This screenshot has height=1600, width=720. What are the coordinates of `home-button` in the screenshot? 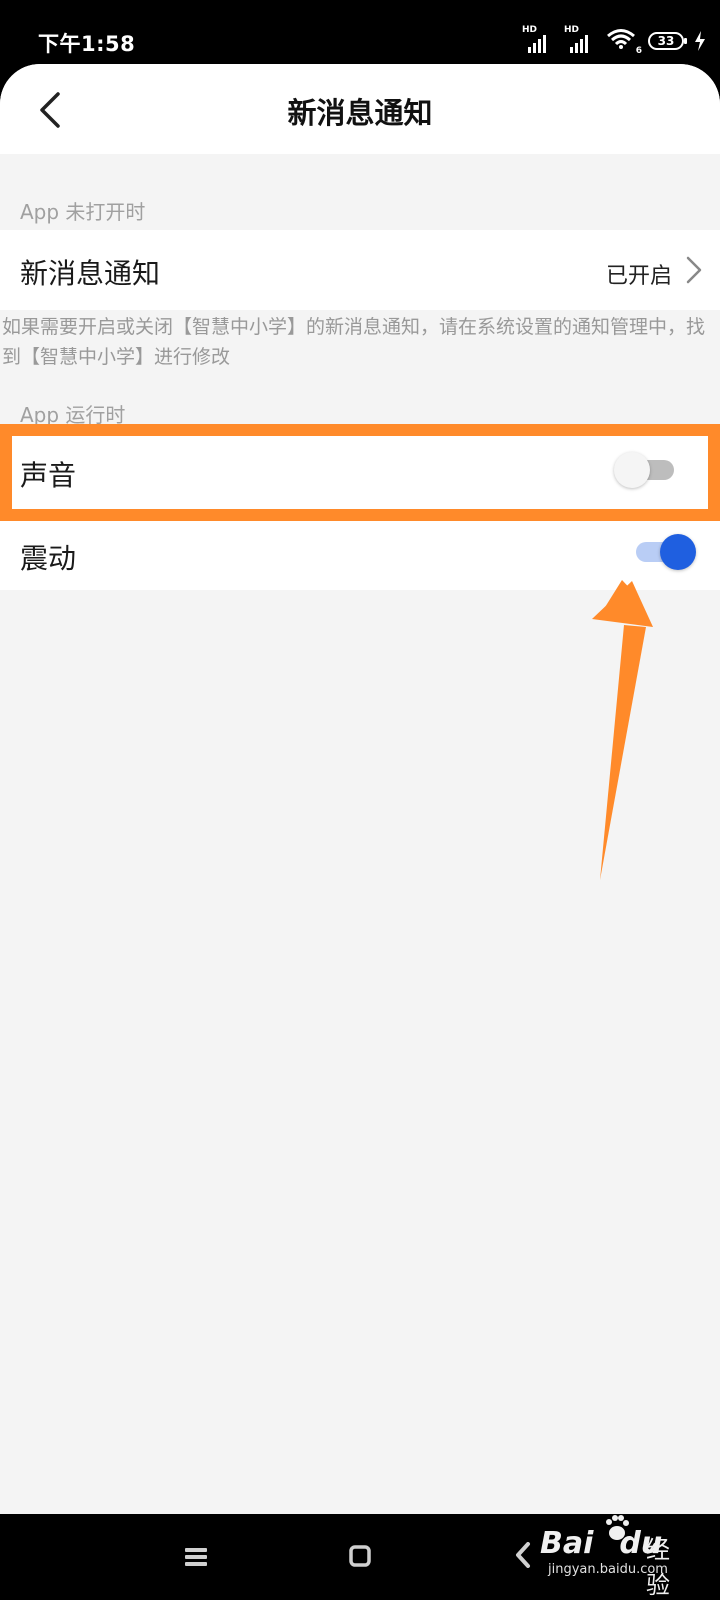 It's located at (360, 1558).